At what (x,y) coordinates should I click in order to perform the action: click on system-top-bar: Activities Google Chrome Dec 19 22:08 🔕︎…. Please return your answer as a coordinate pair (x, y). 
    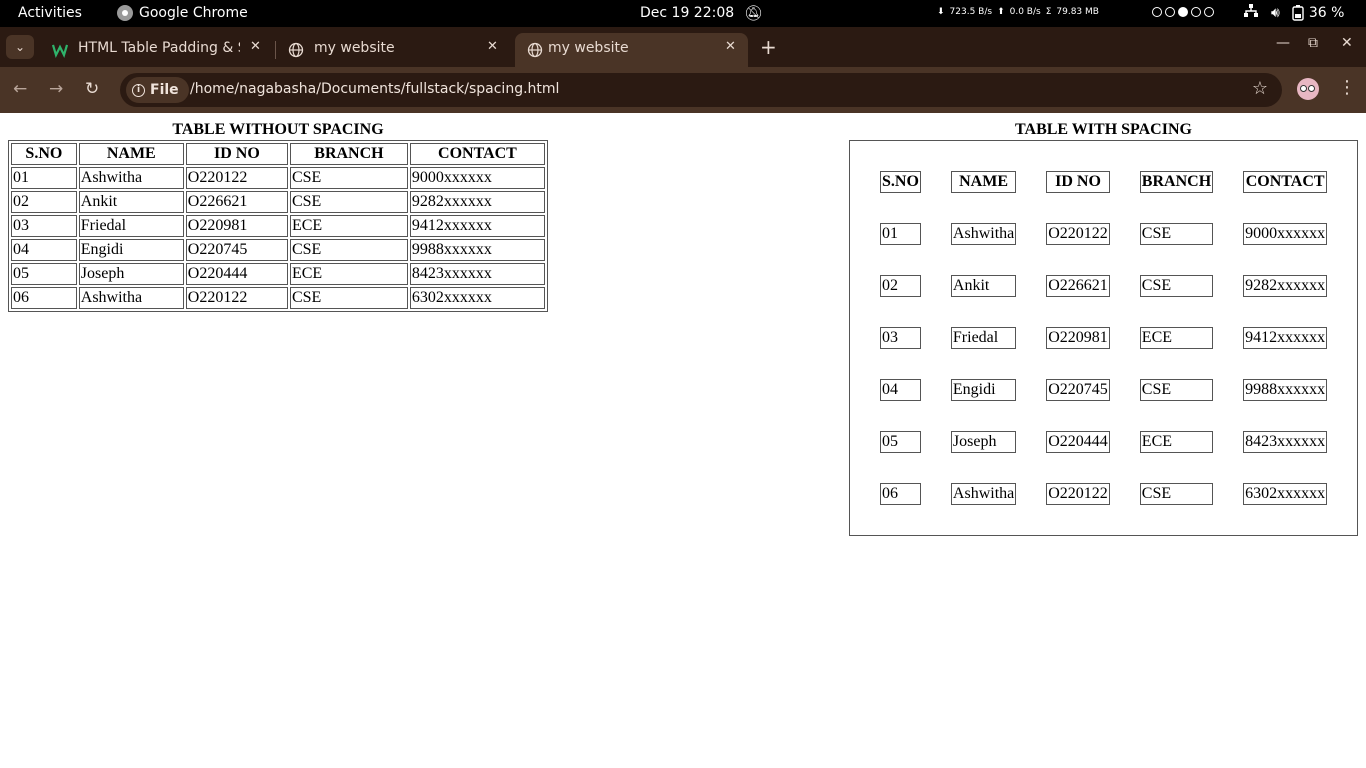
    Looking at the image, I should click on (683, 13).